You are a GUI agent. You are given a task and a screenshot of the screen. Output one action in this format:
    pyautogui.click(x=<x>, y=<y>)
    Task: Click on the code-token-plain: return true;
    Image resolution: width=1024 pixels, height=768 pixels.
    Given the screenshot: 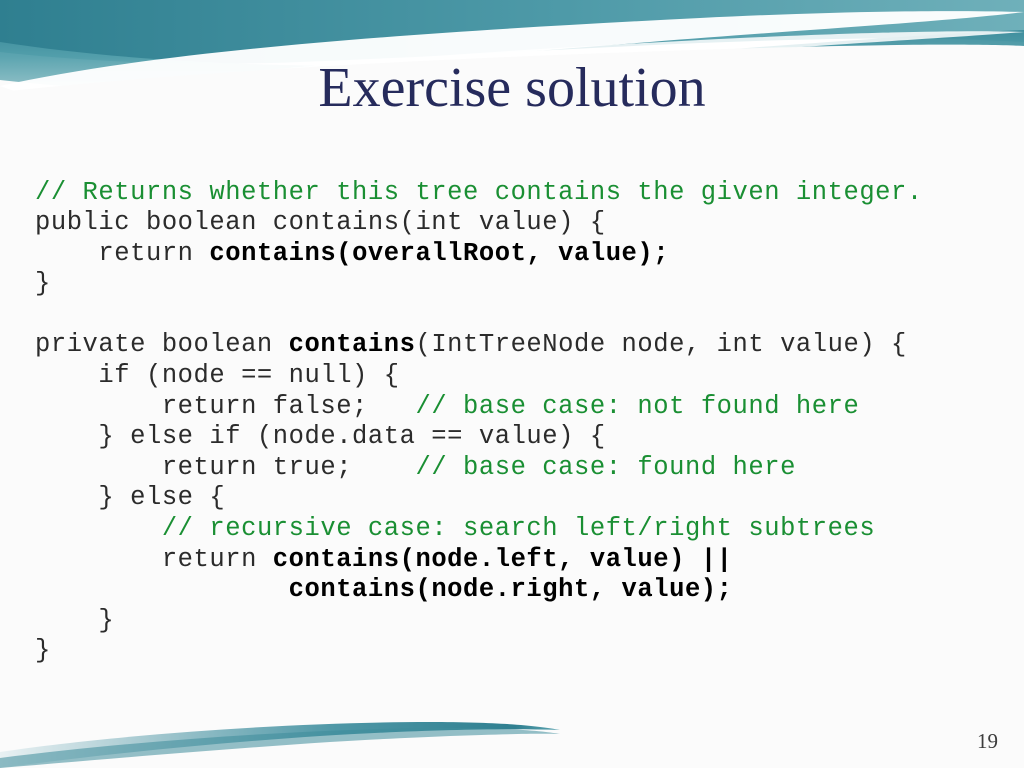 What is the action you would take?
    pyautogui.click(x=225, y=467)
    